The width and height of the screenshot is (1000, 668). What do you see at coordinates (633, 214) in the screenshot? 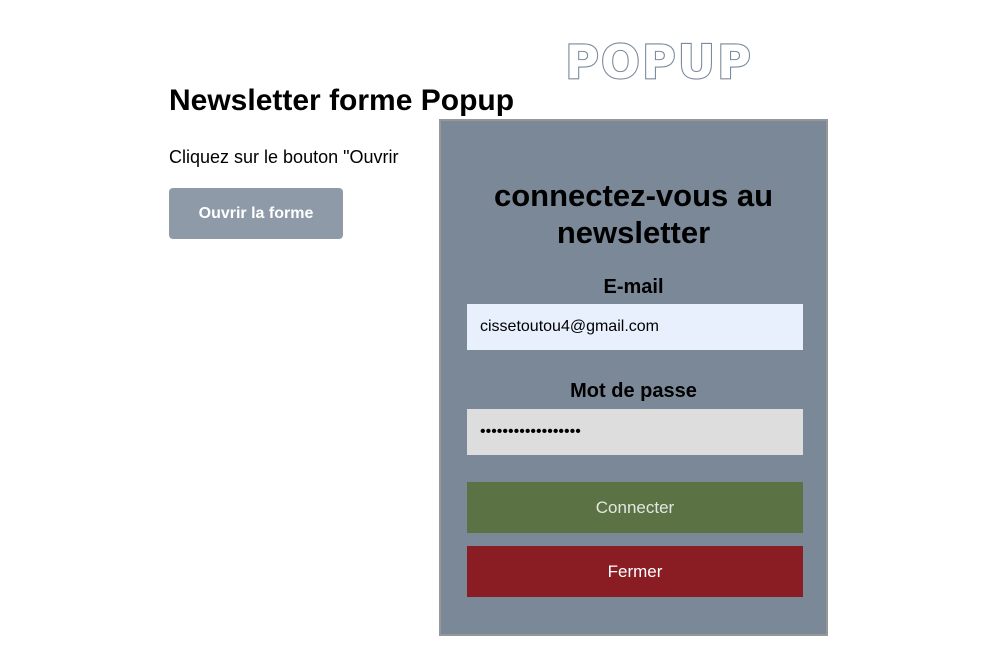
I see `popup-title: connectez-vous au newsletter` at bounding box center [633, 214].